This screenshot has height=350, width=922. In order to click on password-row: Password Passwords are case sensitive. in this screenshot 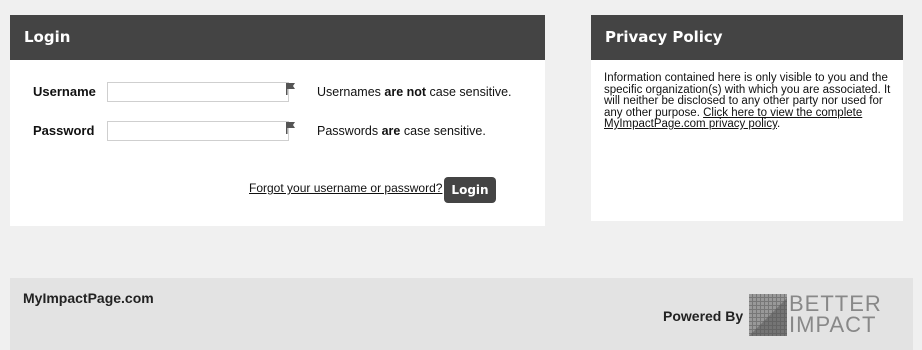, I will do `click(277, 132)`.